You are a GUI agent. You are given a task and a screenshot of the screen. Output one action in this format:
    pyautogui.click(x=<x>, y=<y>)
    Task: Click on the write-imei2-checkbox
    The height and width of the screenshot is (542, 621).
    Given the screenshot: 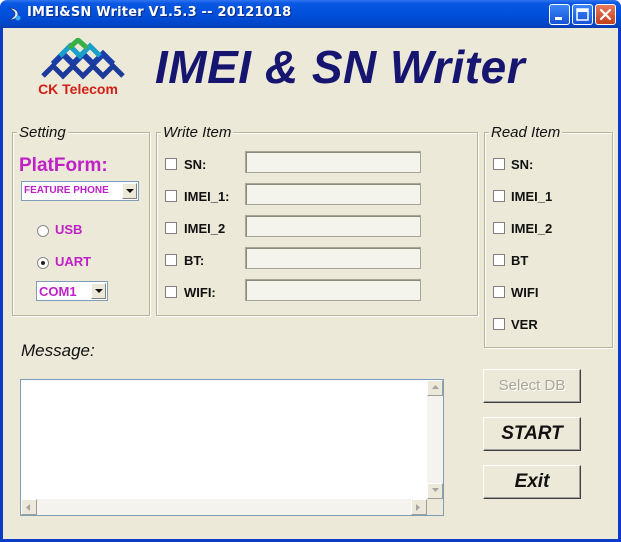 What is the action you would take?
    pyautogui.click(x=171, y=228)
    